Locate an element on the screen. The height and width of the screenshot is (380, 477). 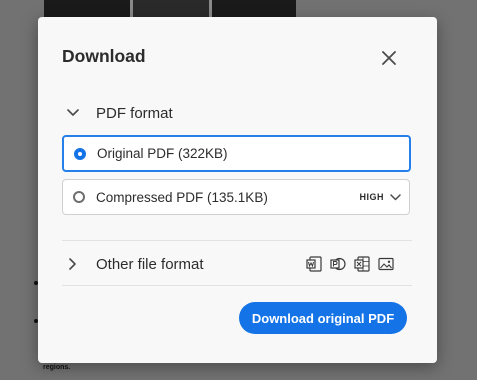
quality-dropdown: HIGH is located at coordinates (381, 197).